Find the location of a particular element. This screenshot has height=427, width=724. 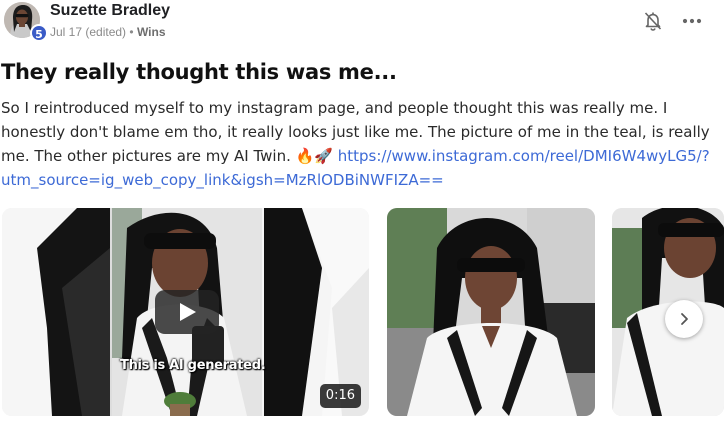

post-date: Jul 17 (edited) is located at coordinates (88, 32).